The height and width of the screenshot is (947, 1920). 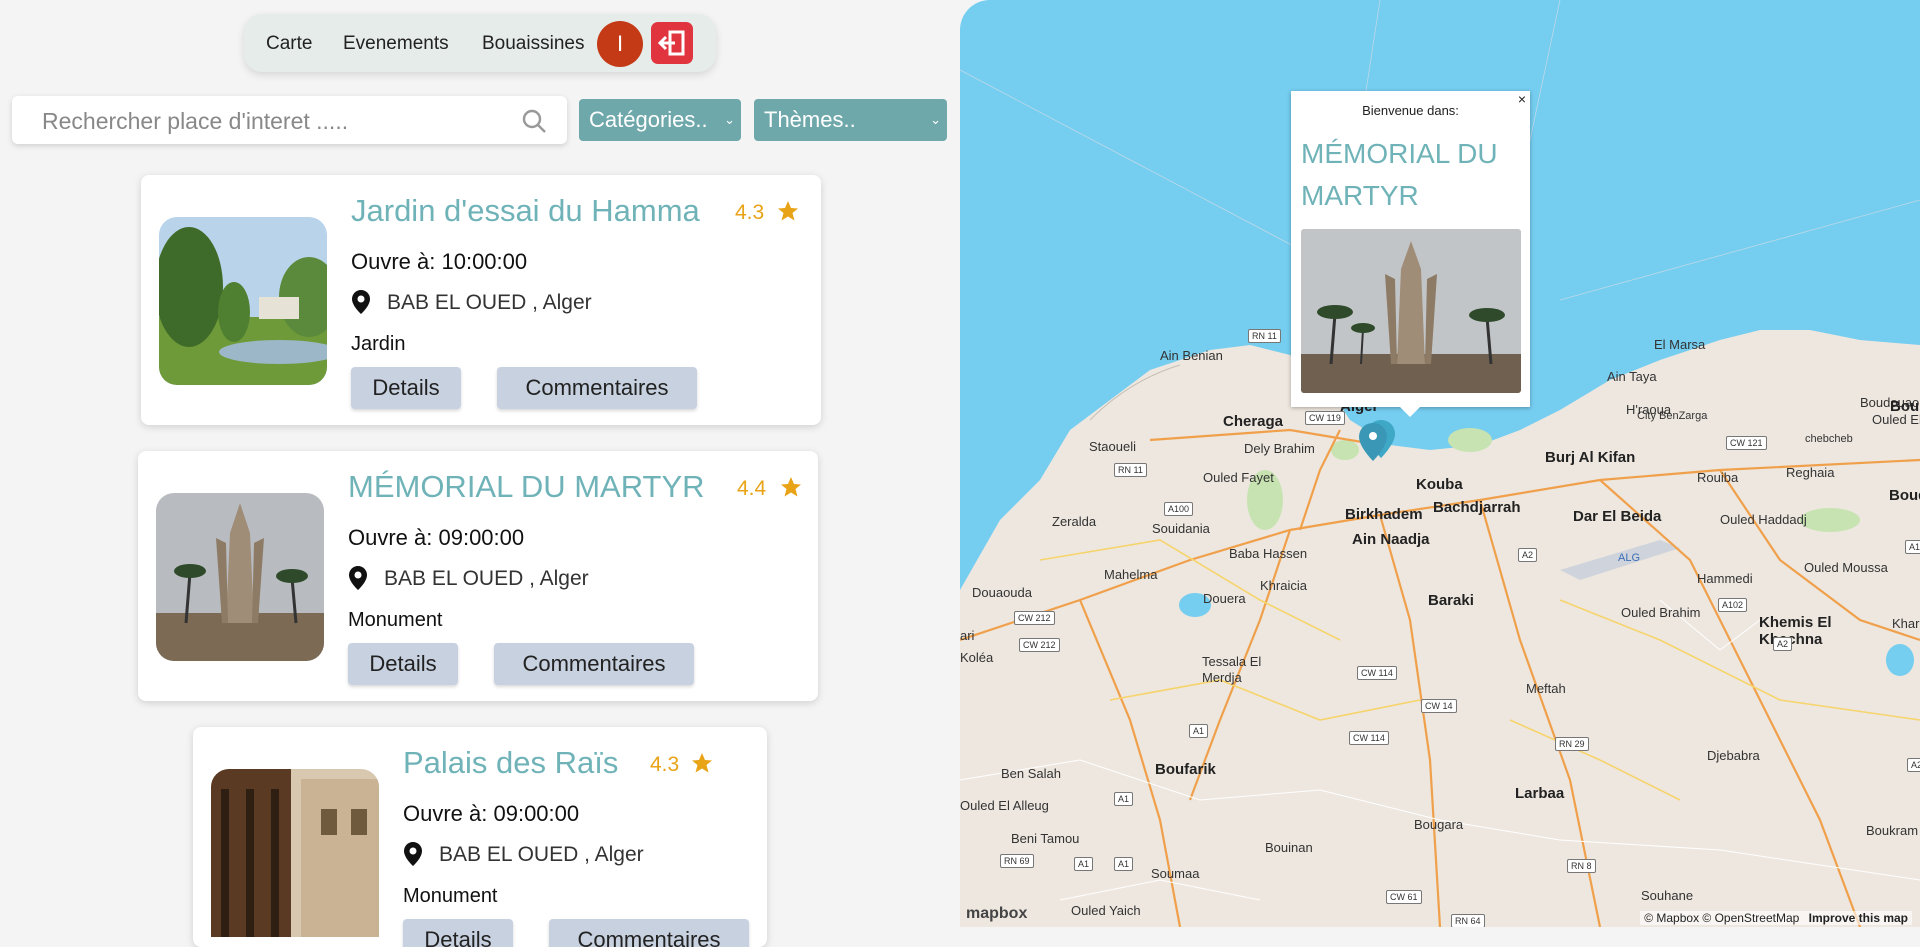 I want to click on map-label: City BenZarga, so click(x=1672, y=416).